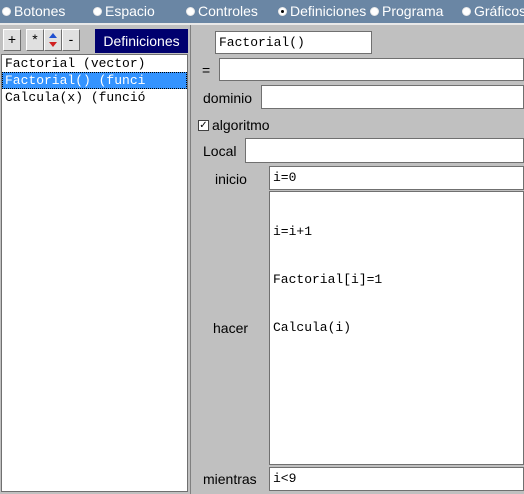 This screenshot has width=524, height=494. I want to click on equals-field, so click(371, 69).